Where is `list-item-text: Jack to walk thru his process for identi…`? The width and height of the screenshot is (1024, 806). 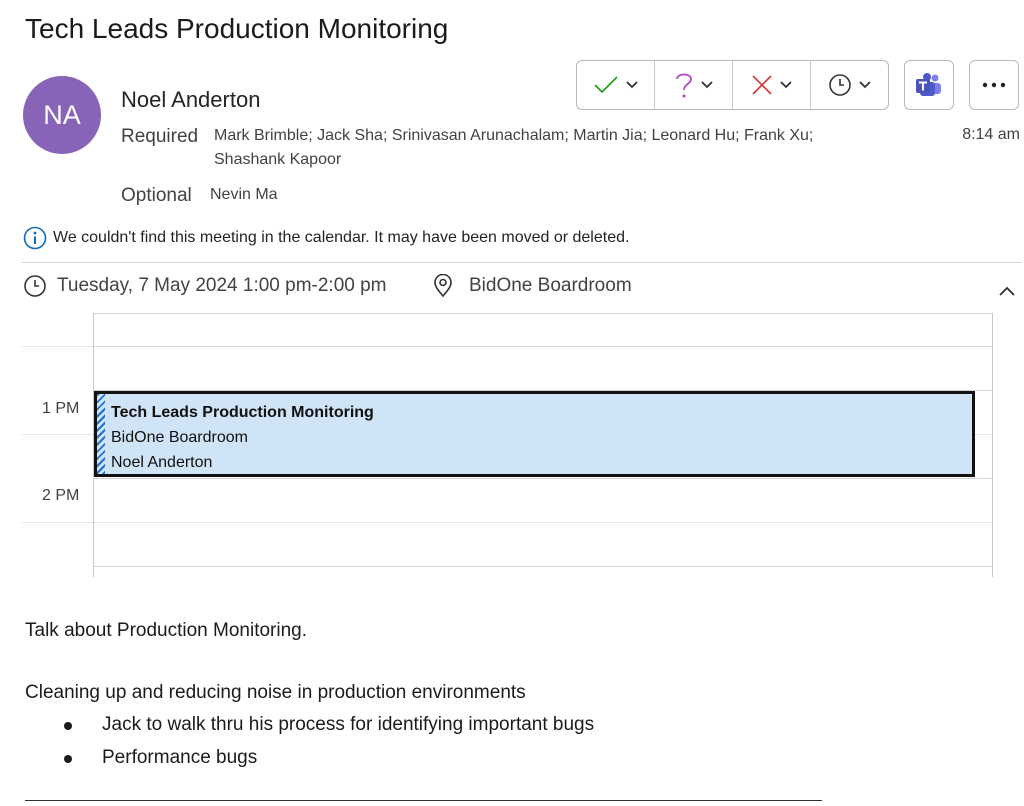
list-item-text: Jack to walk thru his process for identi… is located at coordinates (348, 724).